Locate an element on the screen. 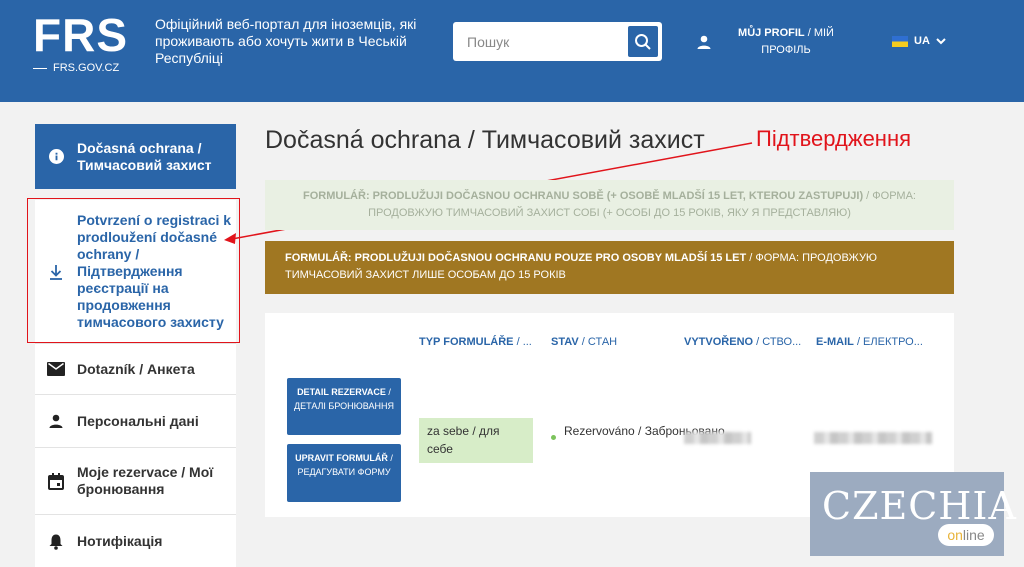  sidebar-item-label: Персональні дані is located at coordinates (138, 420).